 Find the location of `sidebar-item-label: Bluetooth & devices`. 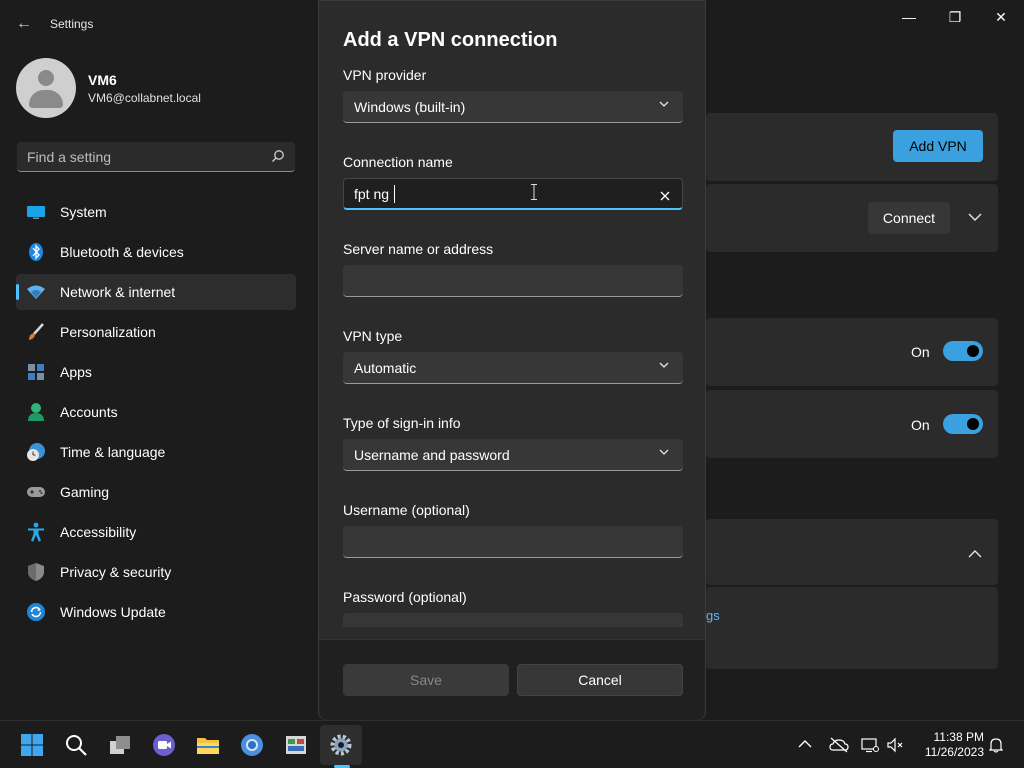

sidebar-item-label: Bluetooth & devices is located at coordinates (122, 252).